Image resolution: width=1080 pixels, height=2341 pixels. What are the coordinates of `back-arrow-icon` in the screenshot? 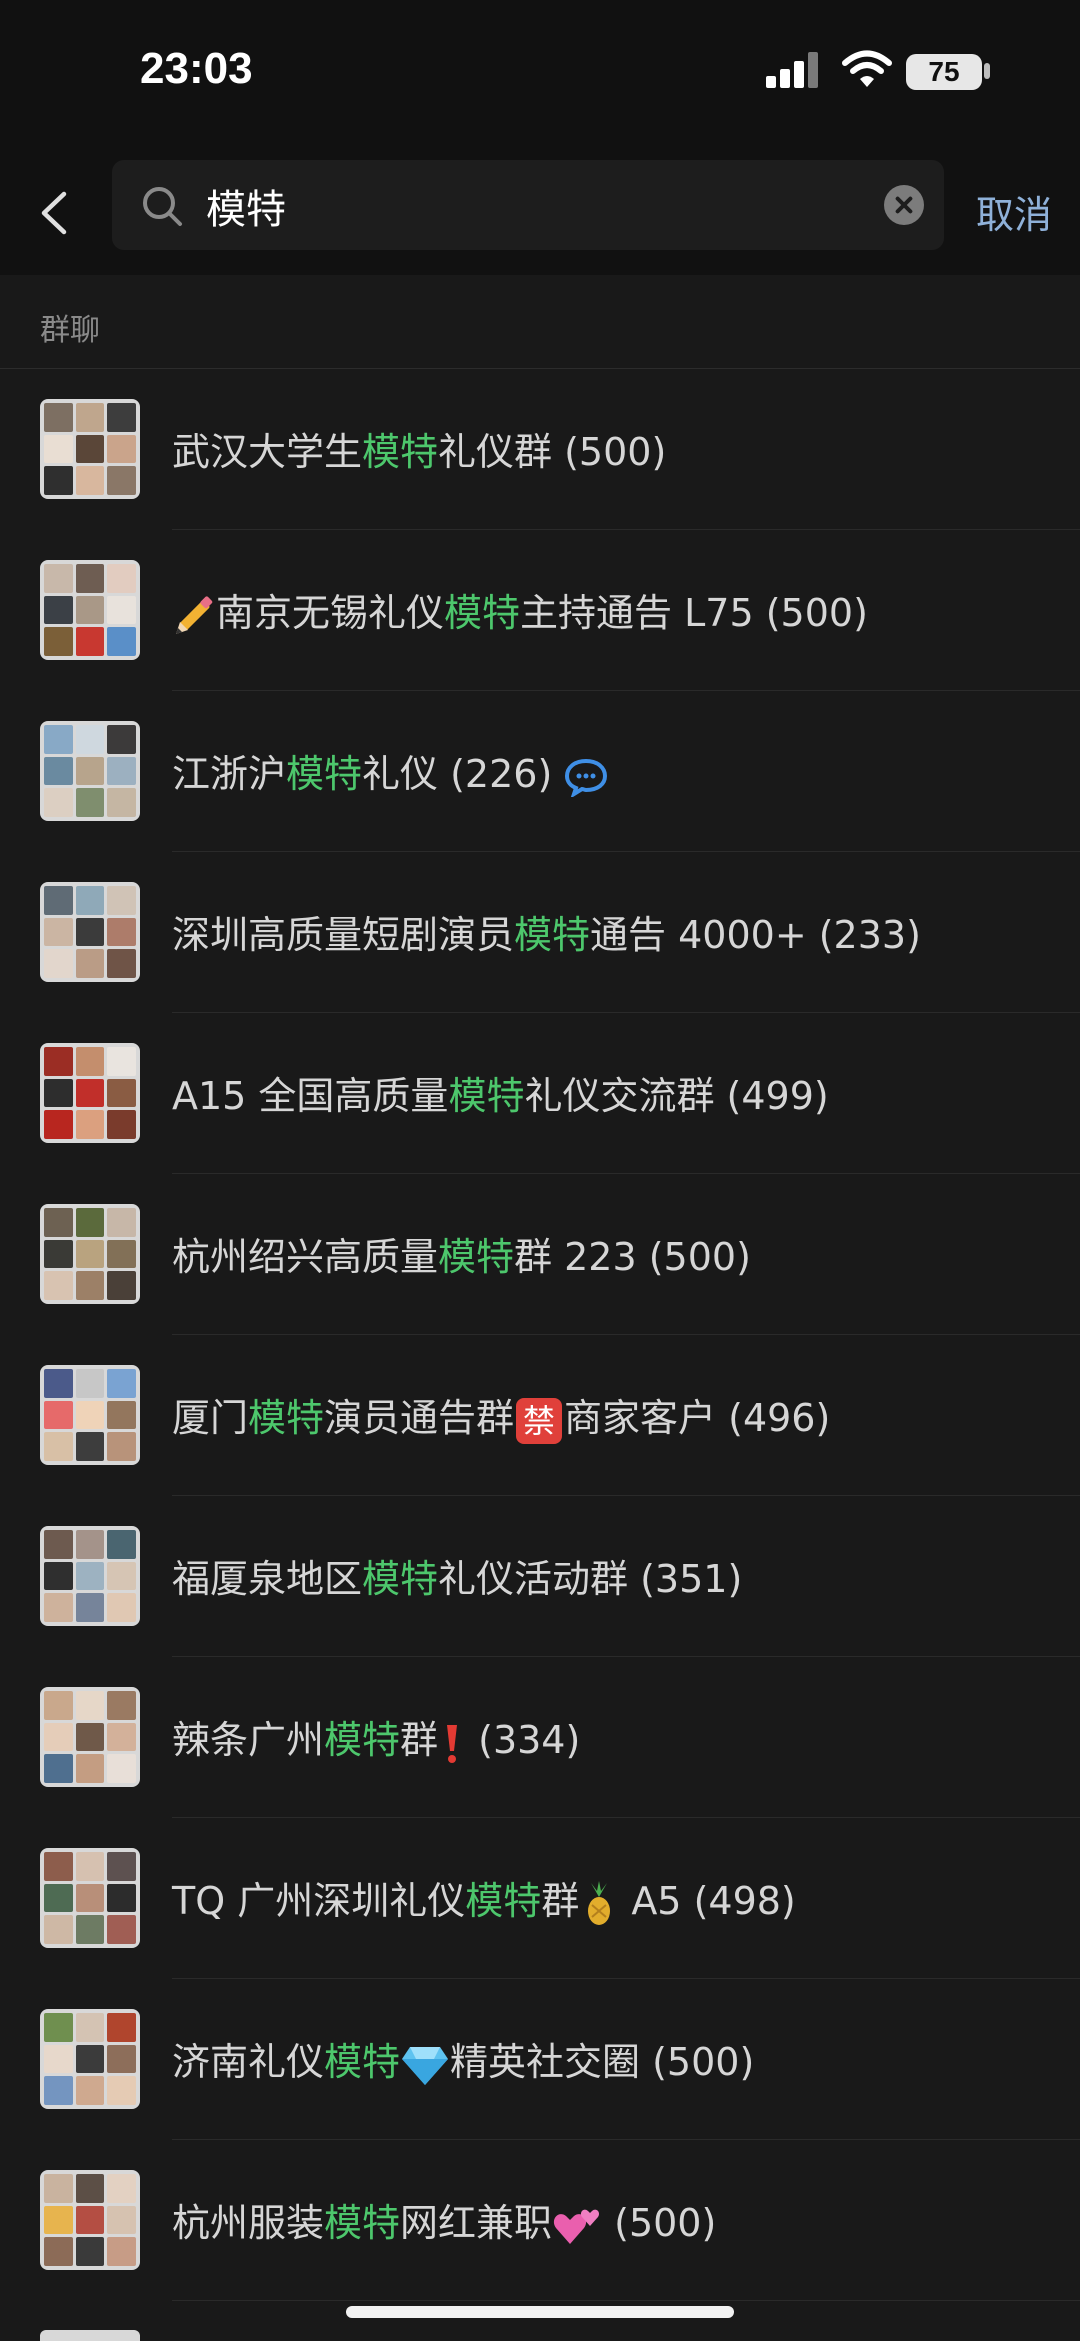 It's located at (57, 213).